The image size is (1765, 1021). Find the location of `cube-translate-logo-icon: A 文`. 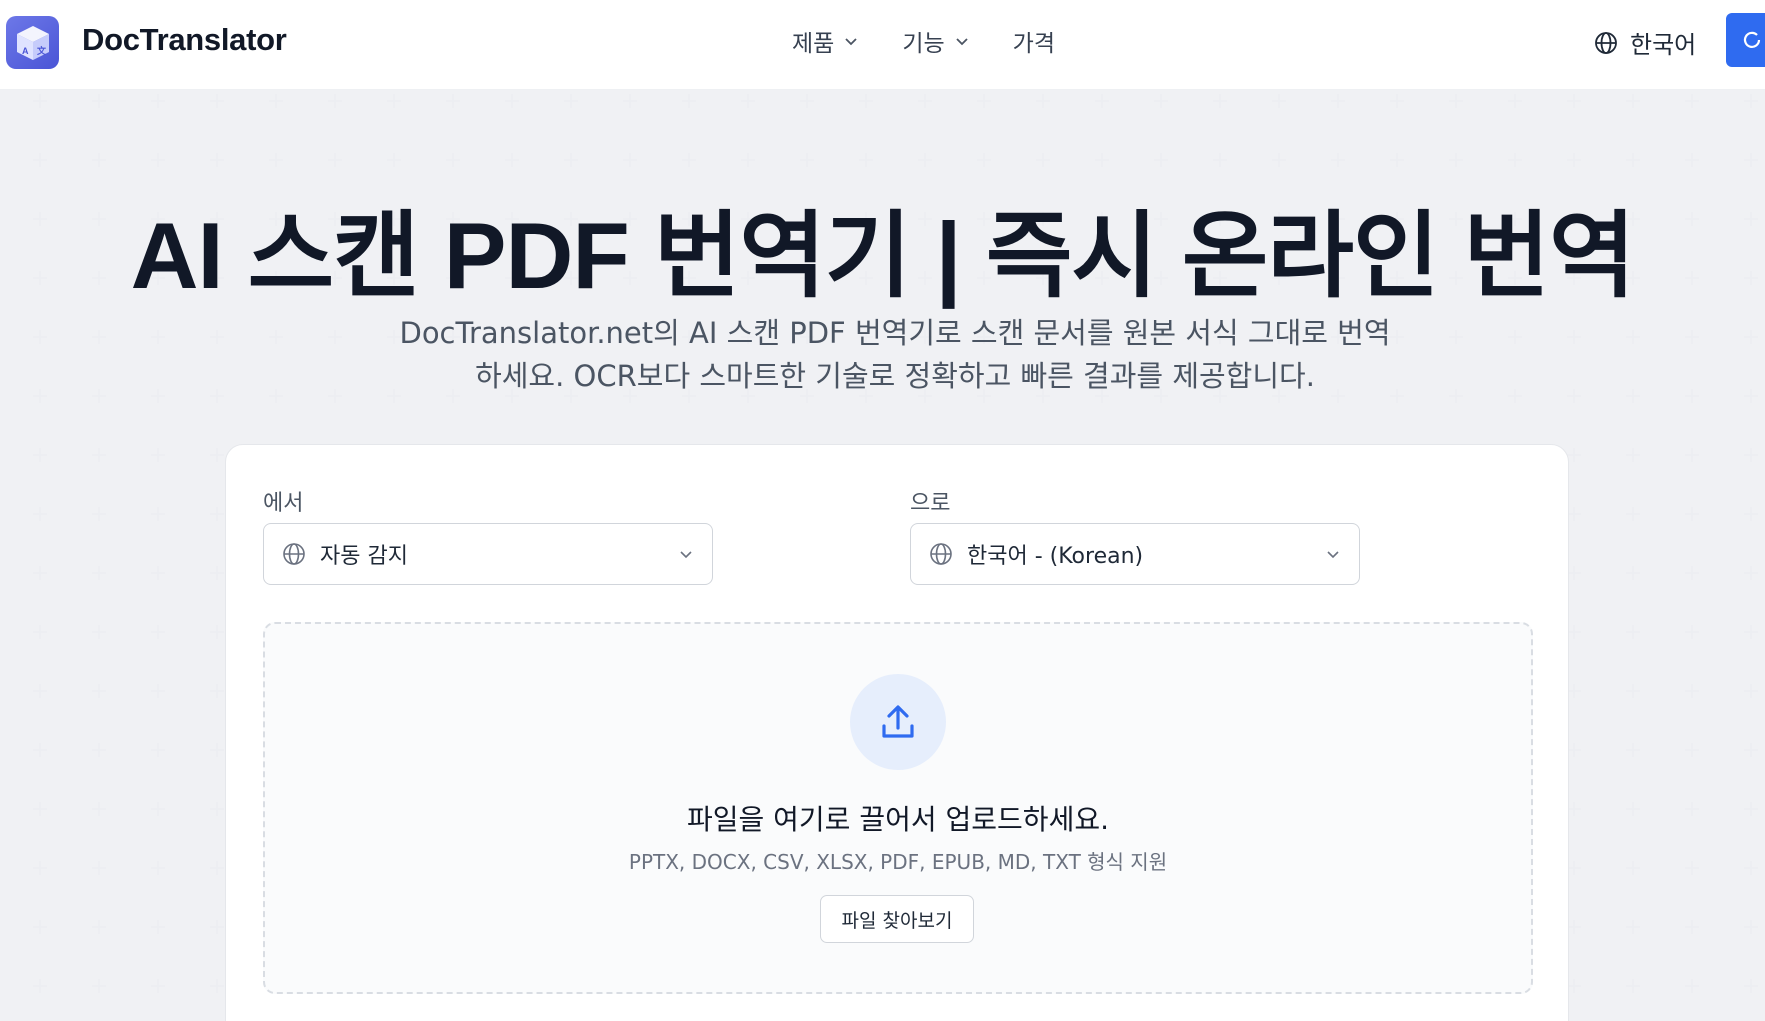

cube-translate-logo-icon: A 文 is located at coordinates (32, 42).